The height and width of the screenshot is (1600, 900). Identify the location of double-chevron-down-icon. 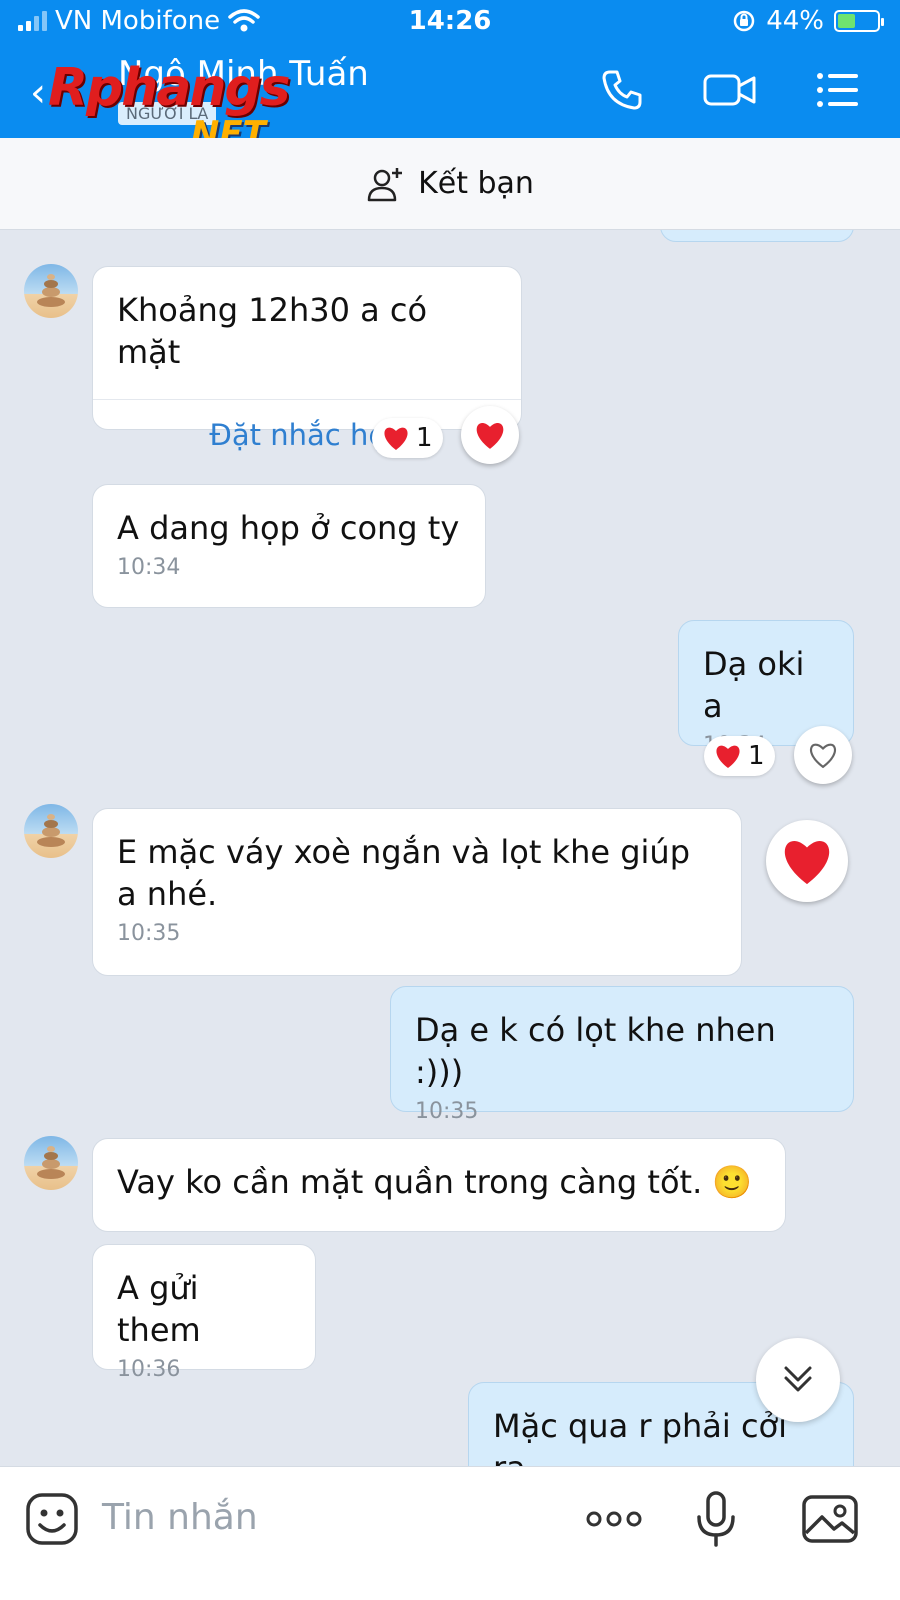
(798, 1379).